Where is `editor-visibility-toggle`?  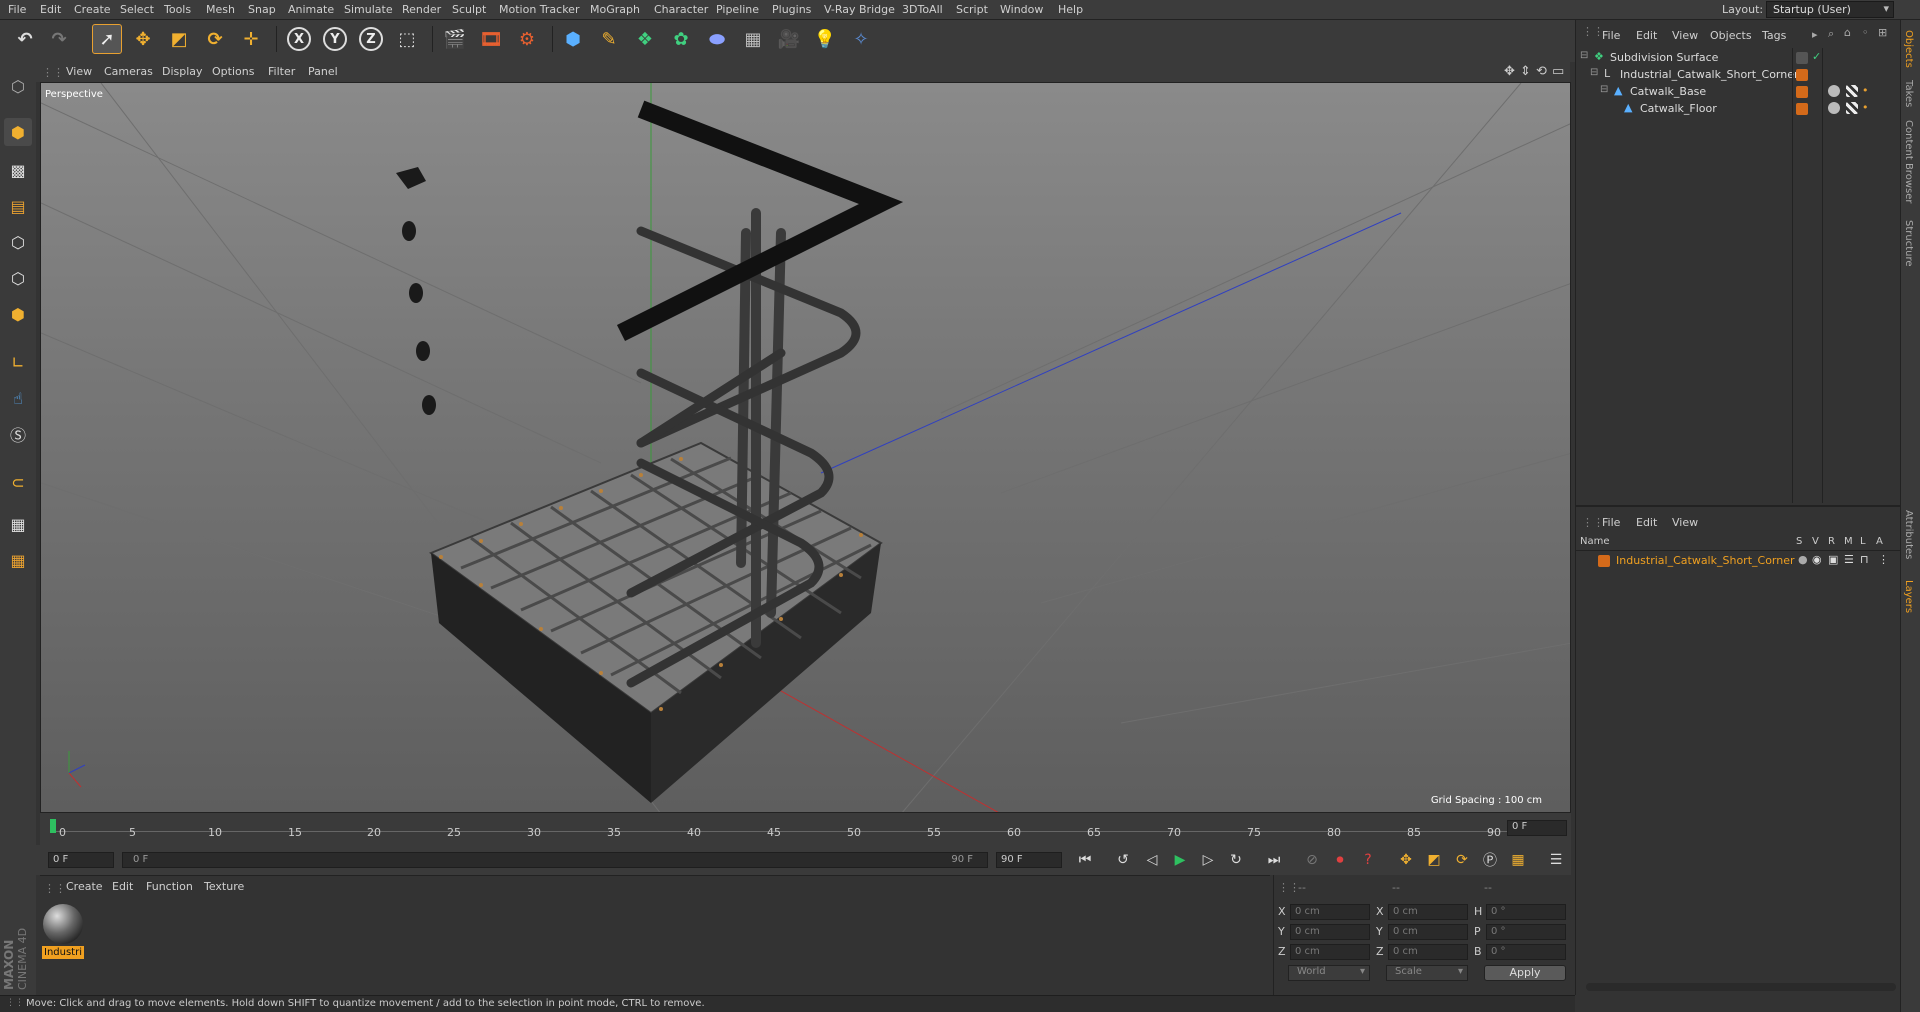
editor-visibility-toggle is located at coordinates (1802, 58).